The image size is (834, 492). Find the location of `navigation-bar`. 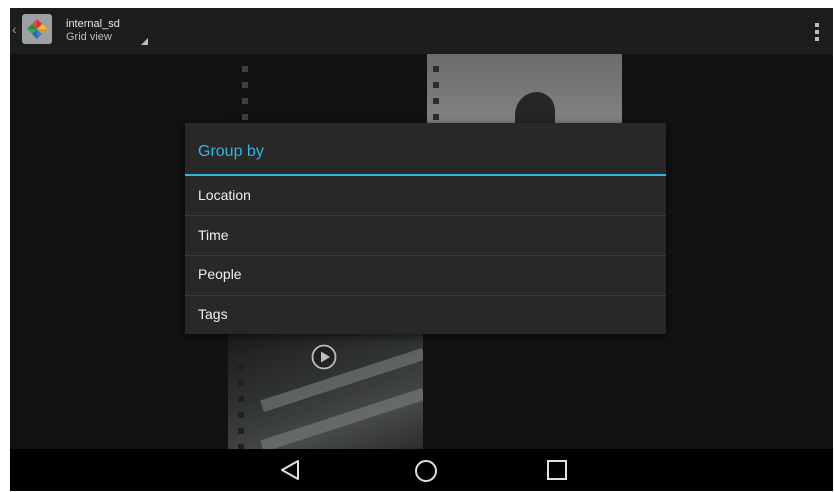

navigation-bar is located at coordinates (421, 470).